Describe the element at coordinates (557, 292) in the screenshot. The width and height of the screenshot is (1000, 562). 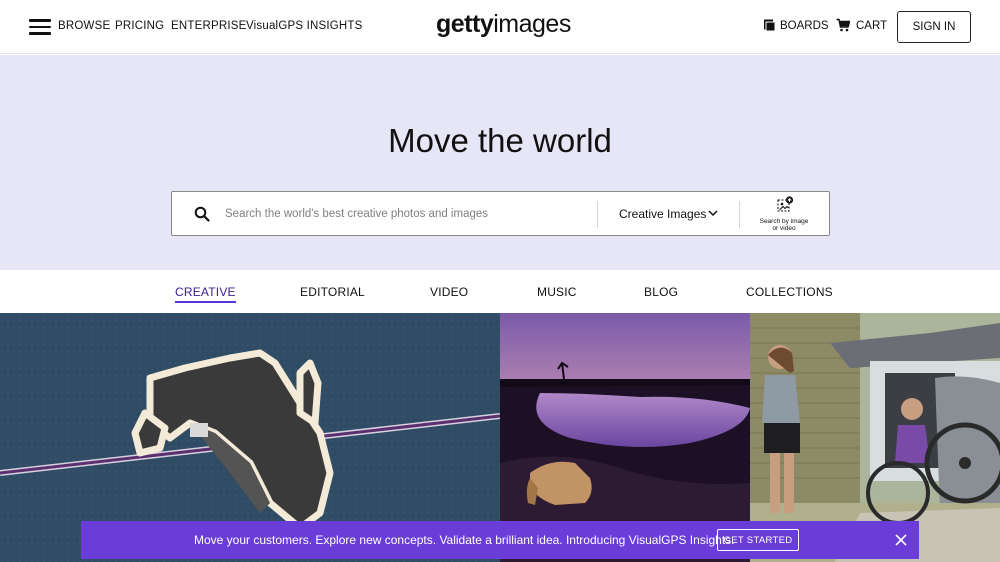
I see `tab-music: MUSIC` at that location.